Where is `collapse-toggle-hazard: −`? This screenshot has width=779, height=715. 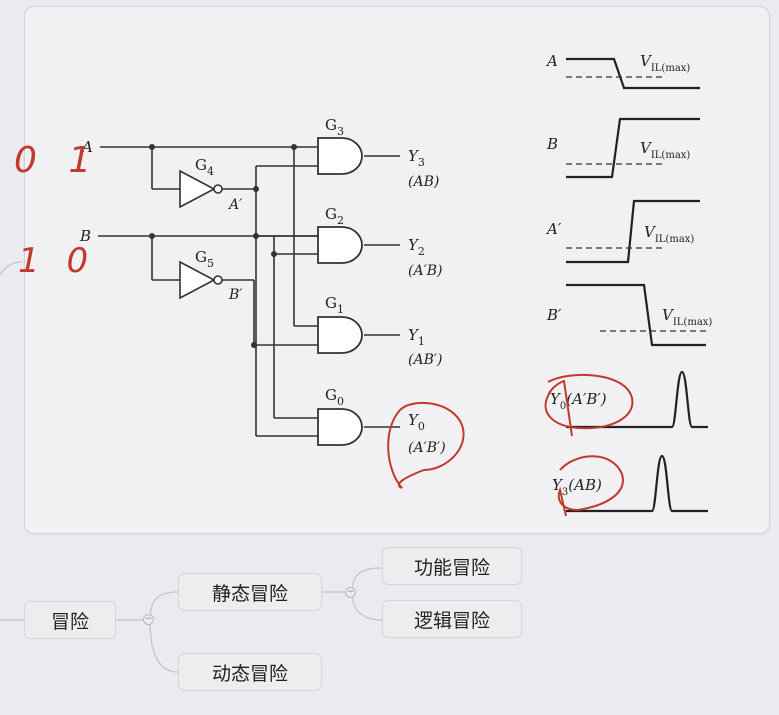
collapse-toggle-hazard: − is located at coordinates (148, 619).